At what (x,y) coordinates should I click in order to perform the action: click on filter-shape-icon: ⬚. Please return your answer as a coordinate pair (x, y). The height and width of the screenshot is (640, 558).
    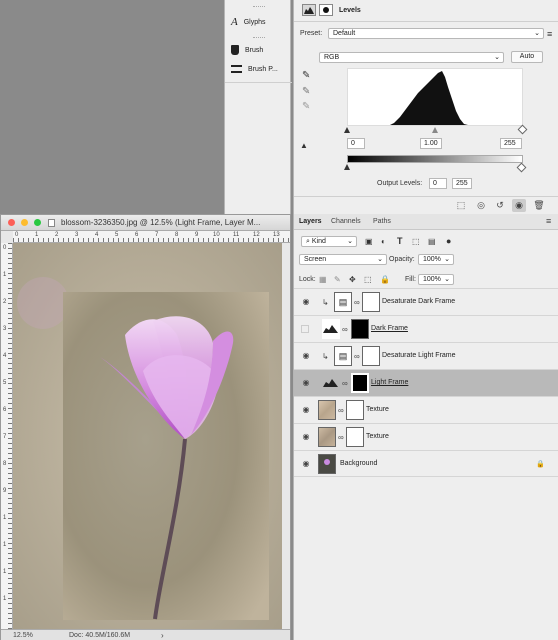
    Looking at the image, I should click on (416, 241).